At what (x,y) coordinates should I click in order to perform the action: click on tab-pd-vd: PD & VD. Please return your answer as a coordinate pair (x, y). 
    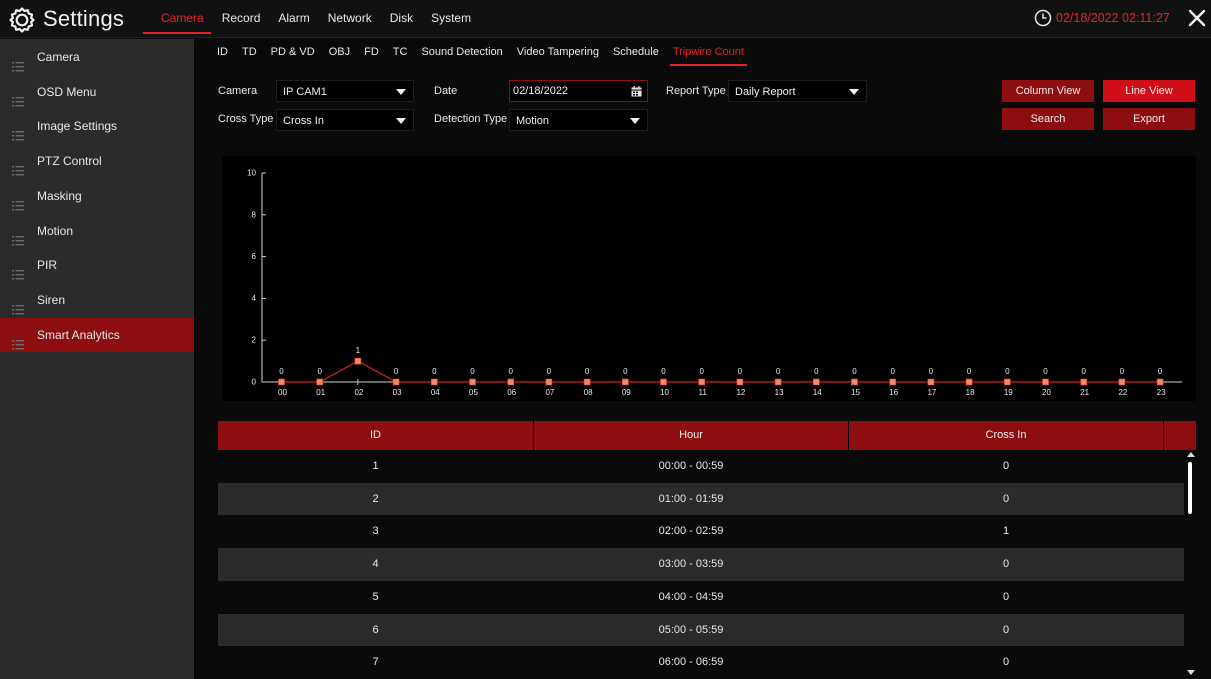
    Looking at the image, I should click on (293, 53).